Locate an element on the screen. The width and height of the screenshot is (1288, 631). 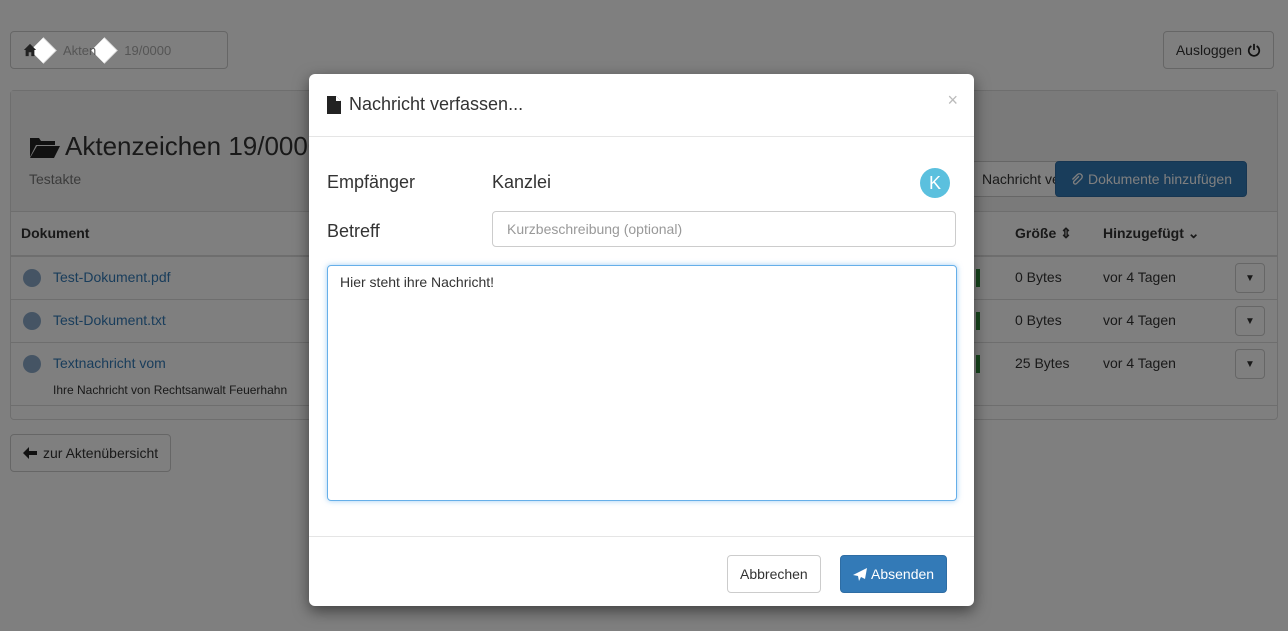
cancel-button: Abbrechen is located at coordinates (774, 574).